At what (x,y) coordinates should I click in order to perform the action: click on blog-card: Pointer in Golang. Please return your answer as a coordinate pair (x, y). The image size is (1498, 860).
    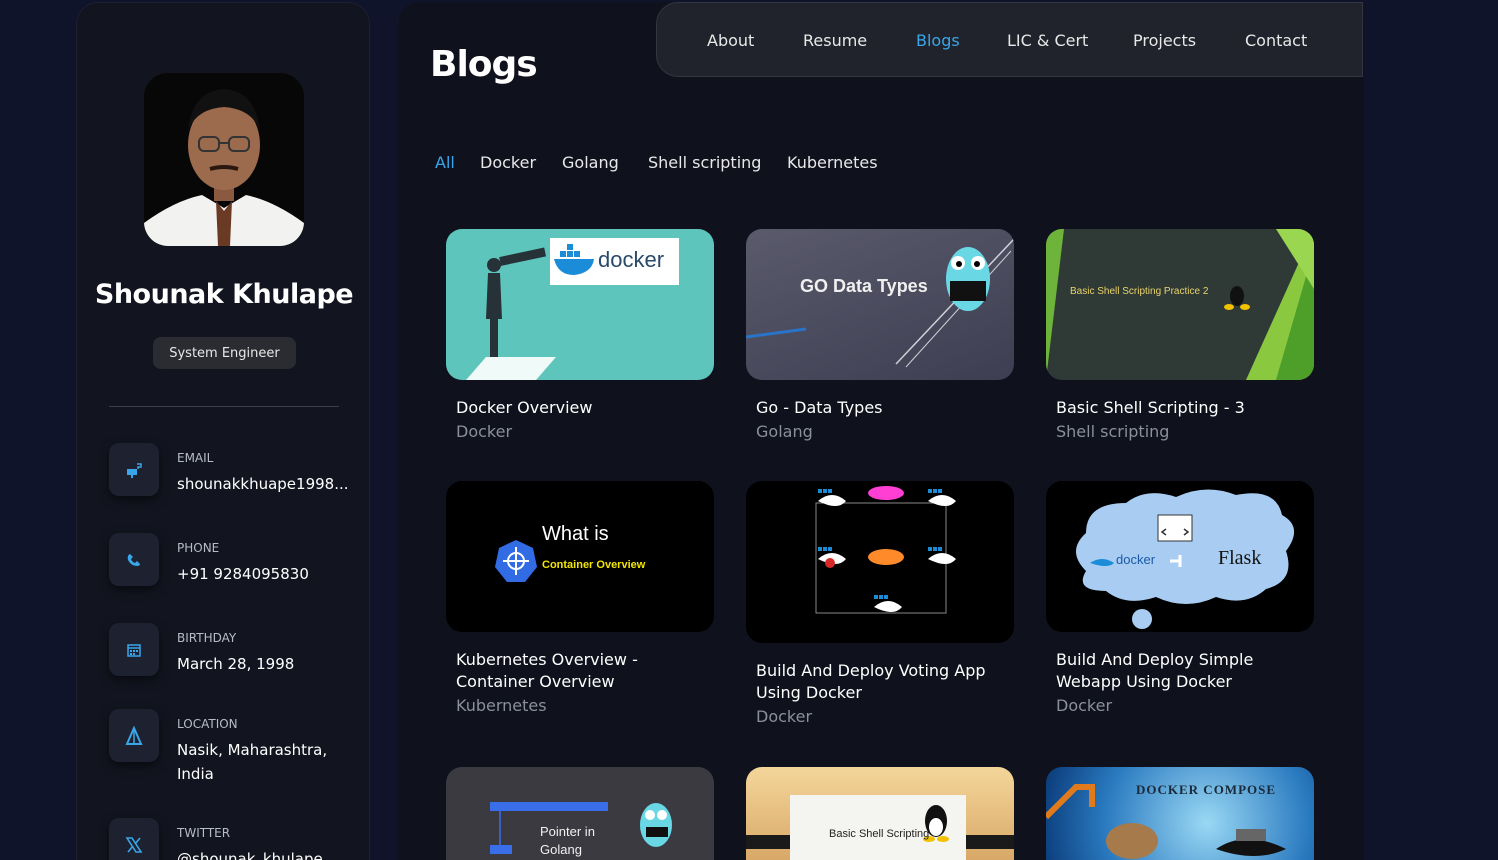
    Looking at the image, I should click on (580, 813).